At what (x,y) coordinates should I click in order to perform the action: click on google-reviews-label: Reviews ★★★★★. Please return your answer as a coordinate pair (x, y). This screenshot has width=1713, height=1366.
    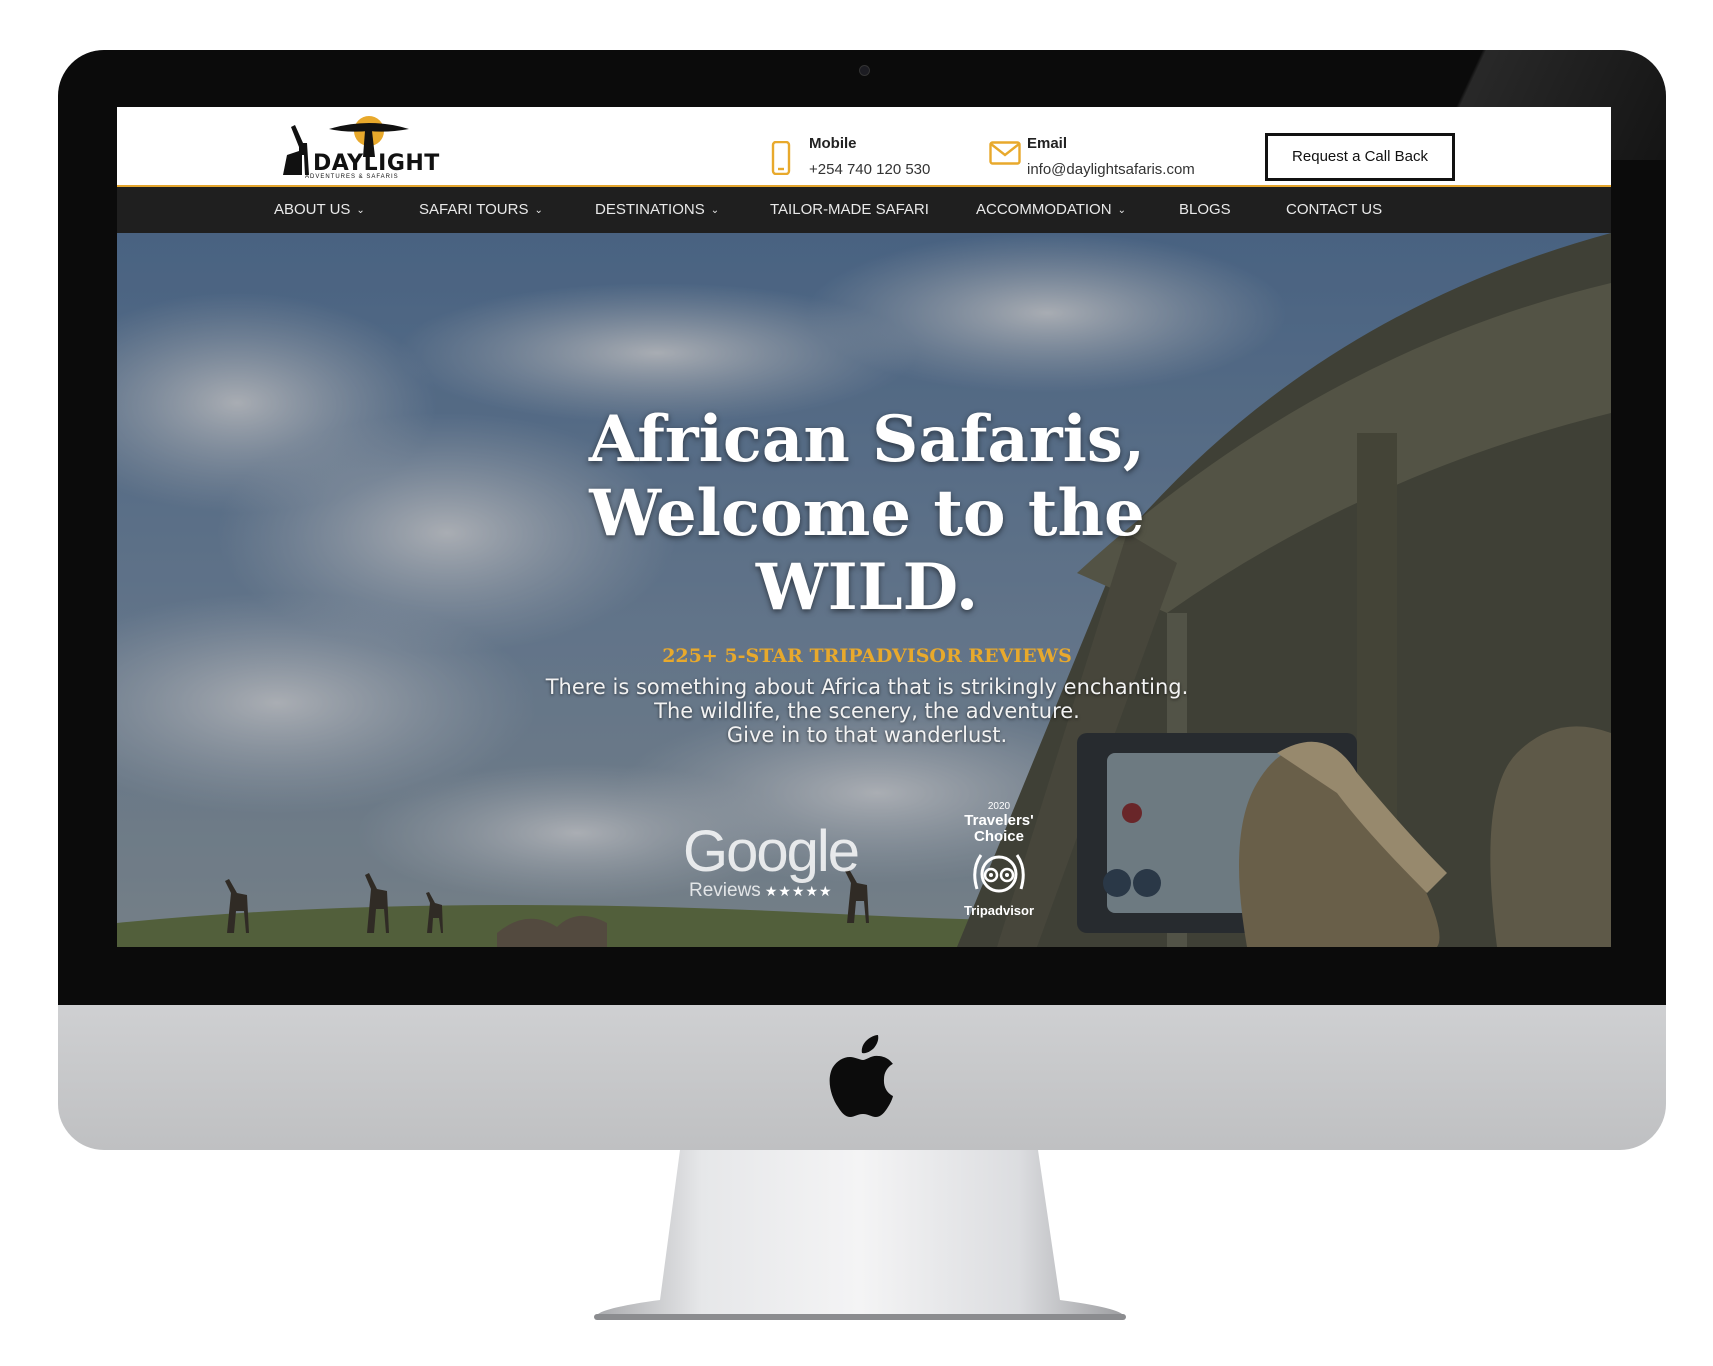
    Looking at the image, I should click on (761, 891).